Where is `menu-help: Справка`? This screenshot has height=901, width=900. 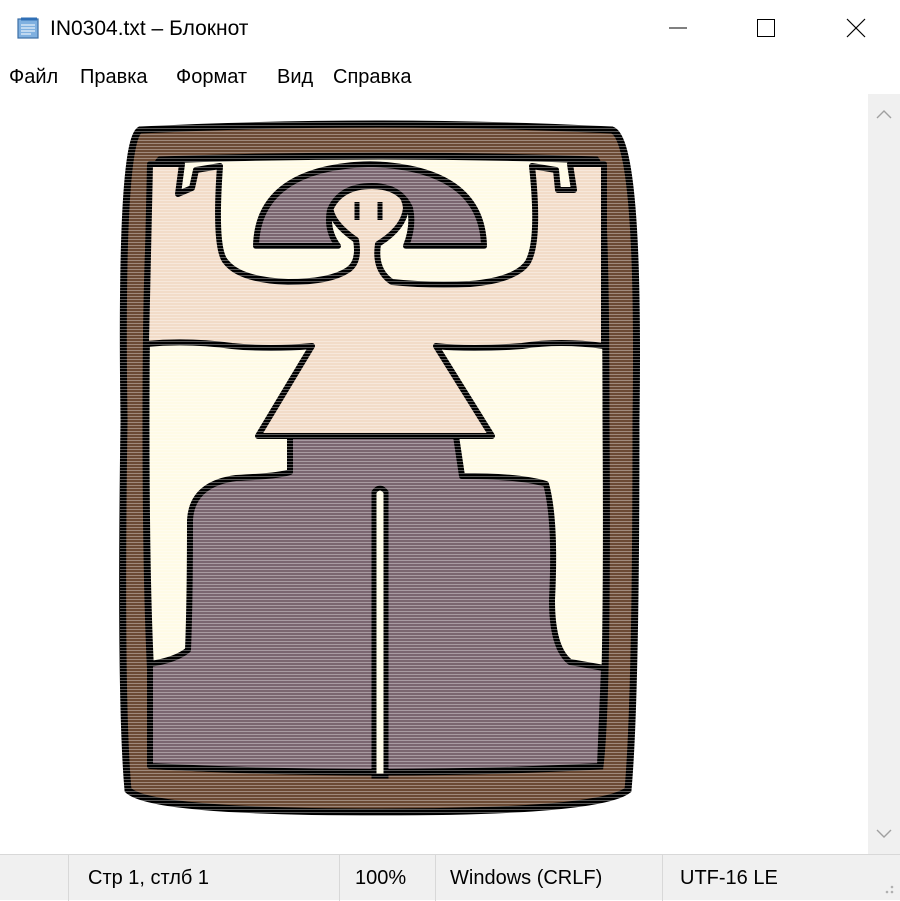
menu-help: Справка is located at coordinates (372, 77).